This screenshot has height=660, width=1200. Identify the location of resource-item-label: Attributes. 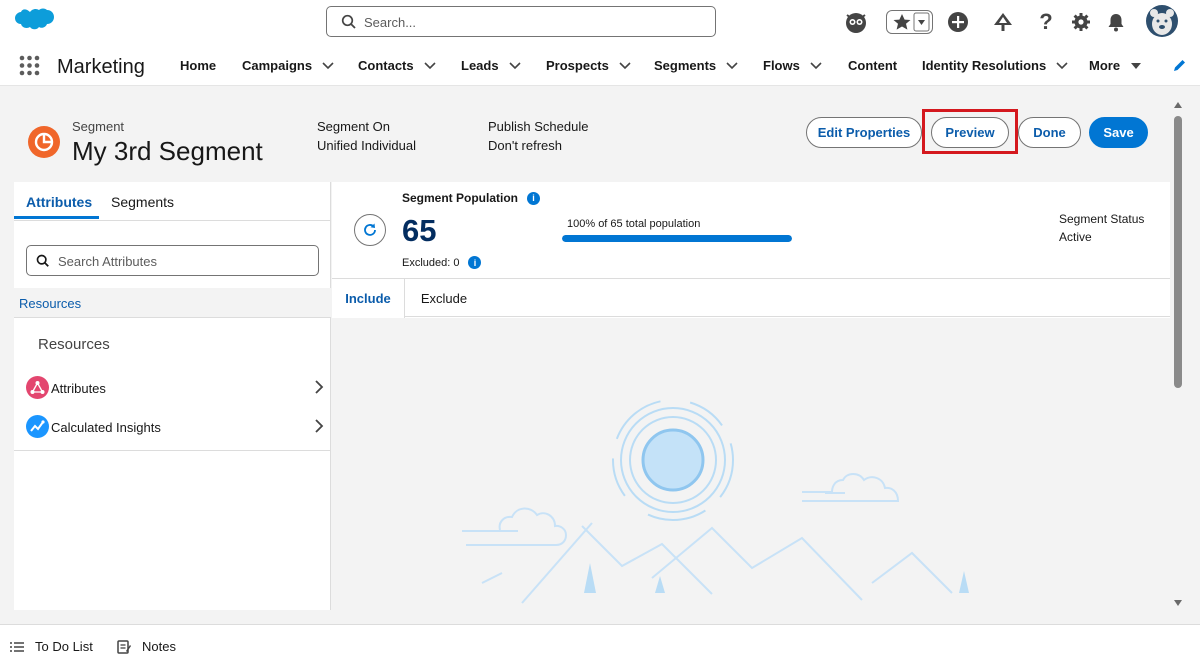
(78, 388).